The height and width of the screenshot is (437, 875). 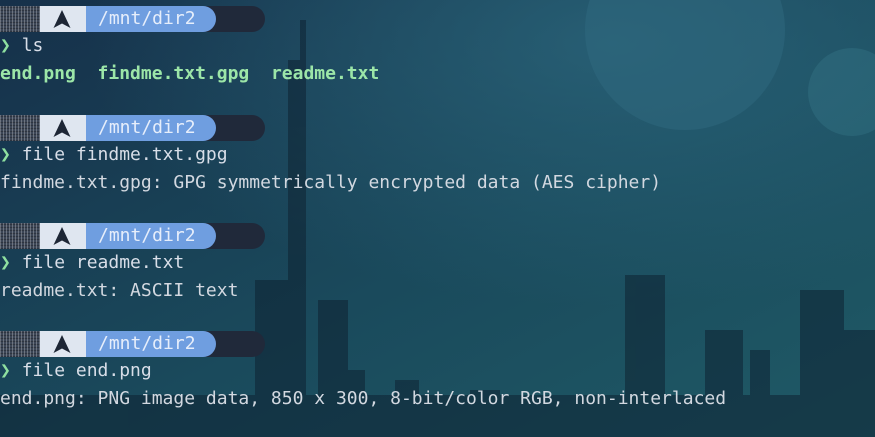 What do you see at coordinates (173, 73) in the screenshot?
I see `file-entry: findme.txt.gpg` at bounding box center [173, 73].